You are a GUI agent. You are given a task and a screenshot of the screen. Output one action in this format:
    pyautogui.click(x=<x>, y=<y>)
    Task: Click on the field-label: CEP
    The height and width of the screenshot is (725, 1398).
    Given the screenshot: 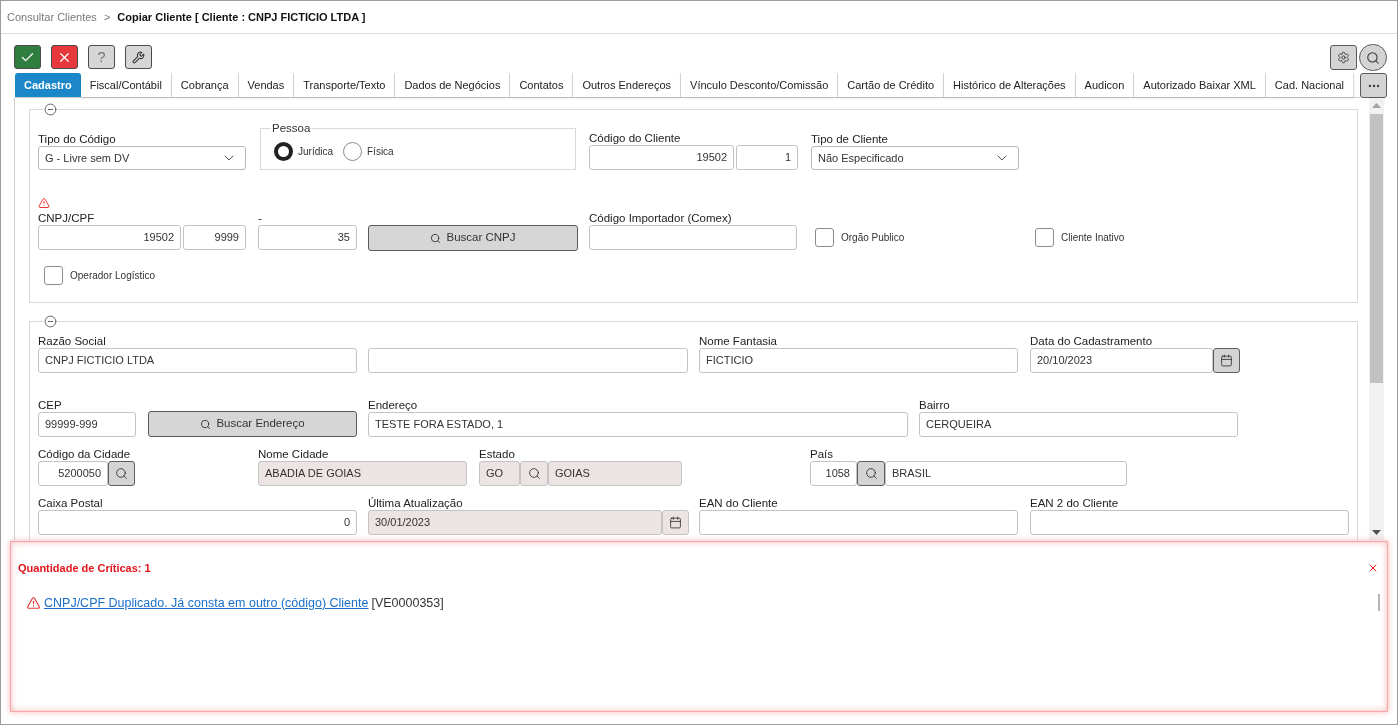 What is the action you would take?
    pyautogui.click(x=50, y=405)
    